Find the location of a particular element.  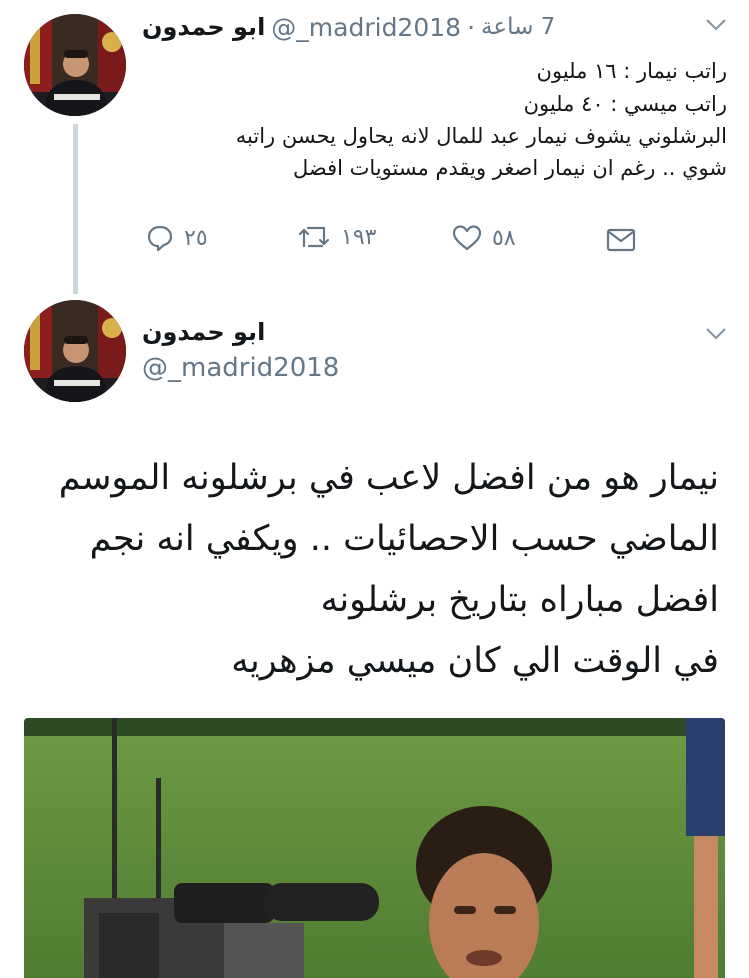

thread-connector is located at coordinates (75, 209).